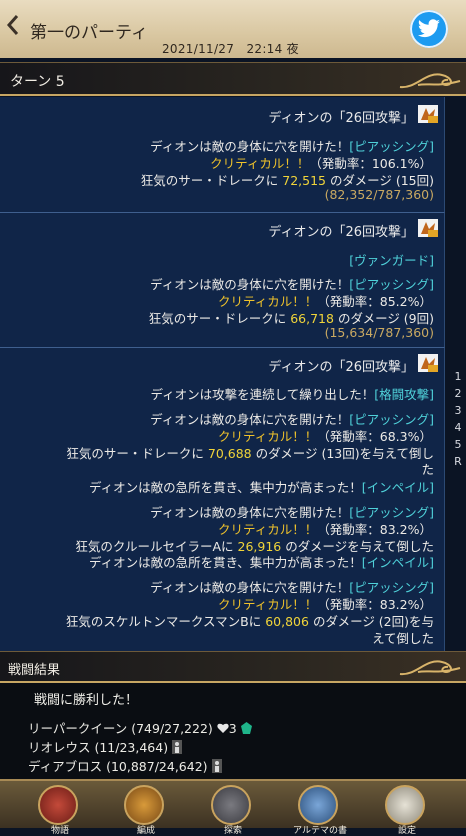  Describe the element at coordinates (458, 427) in the screenshot. I see `side-tab-4: 4` at that location.